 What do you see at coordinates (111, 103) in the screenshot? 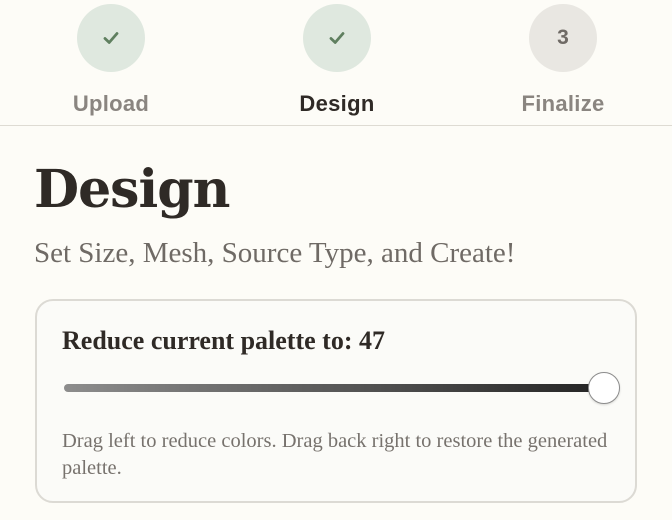
I see `step-upload-label: Upload` at bounding box center [111, 103].